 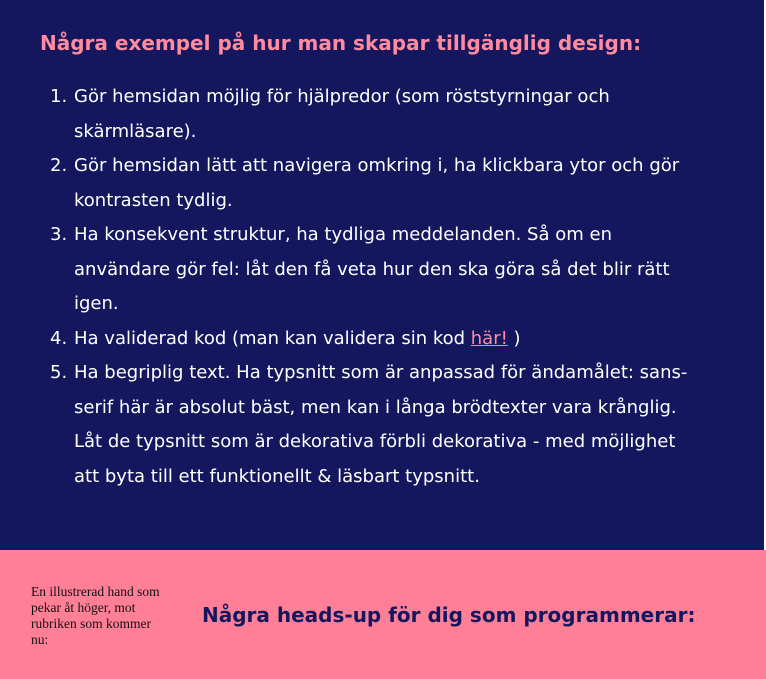 What do you see at coordinates (514, 338) in the screenshot?
I see `list-item-text-after: )` at bounding box center [514, 338].